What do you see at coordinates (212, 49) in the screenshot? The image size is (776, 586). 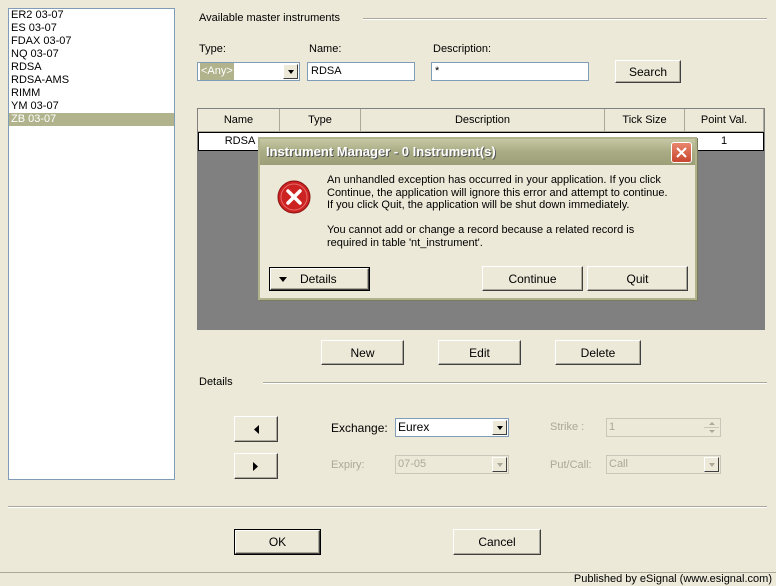 I see `type-label: Type:` at bounding box center [212, 49].